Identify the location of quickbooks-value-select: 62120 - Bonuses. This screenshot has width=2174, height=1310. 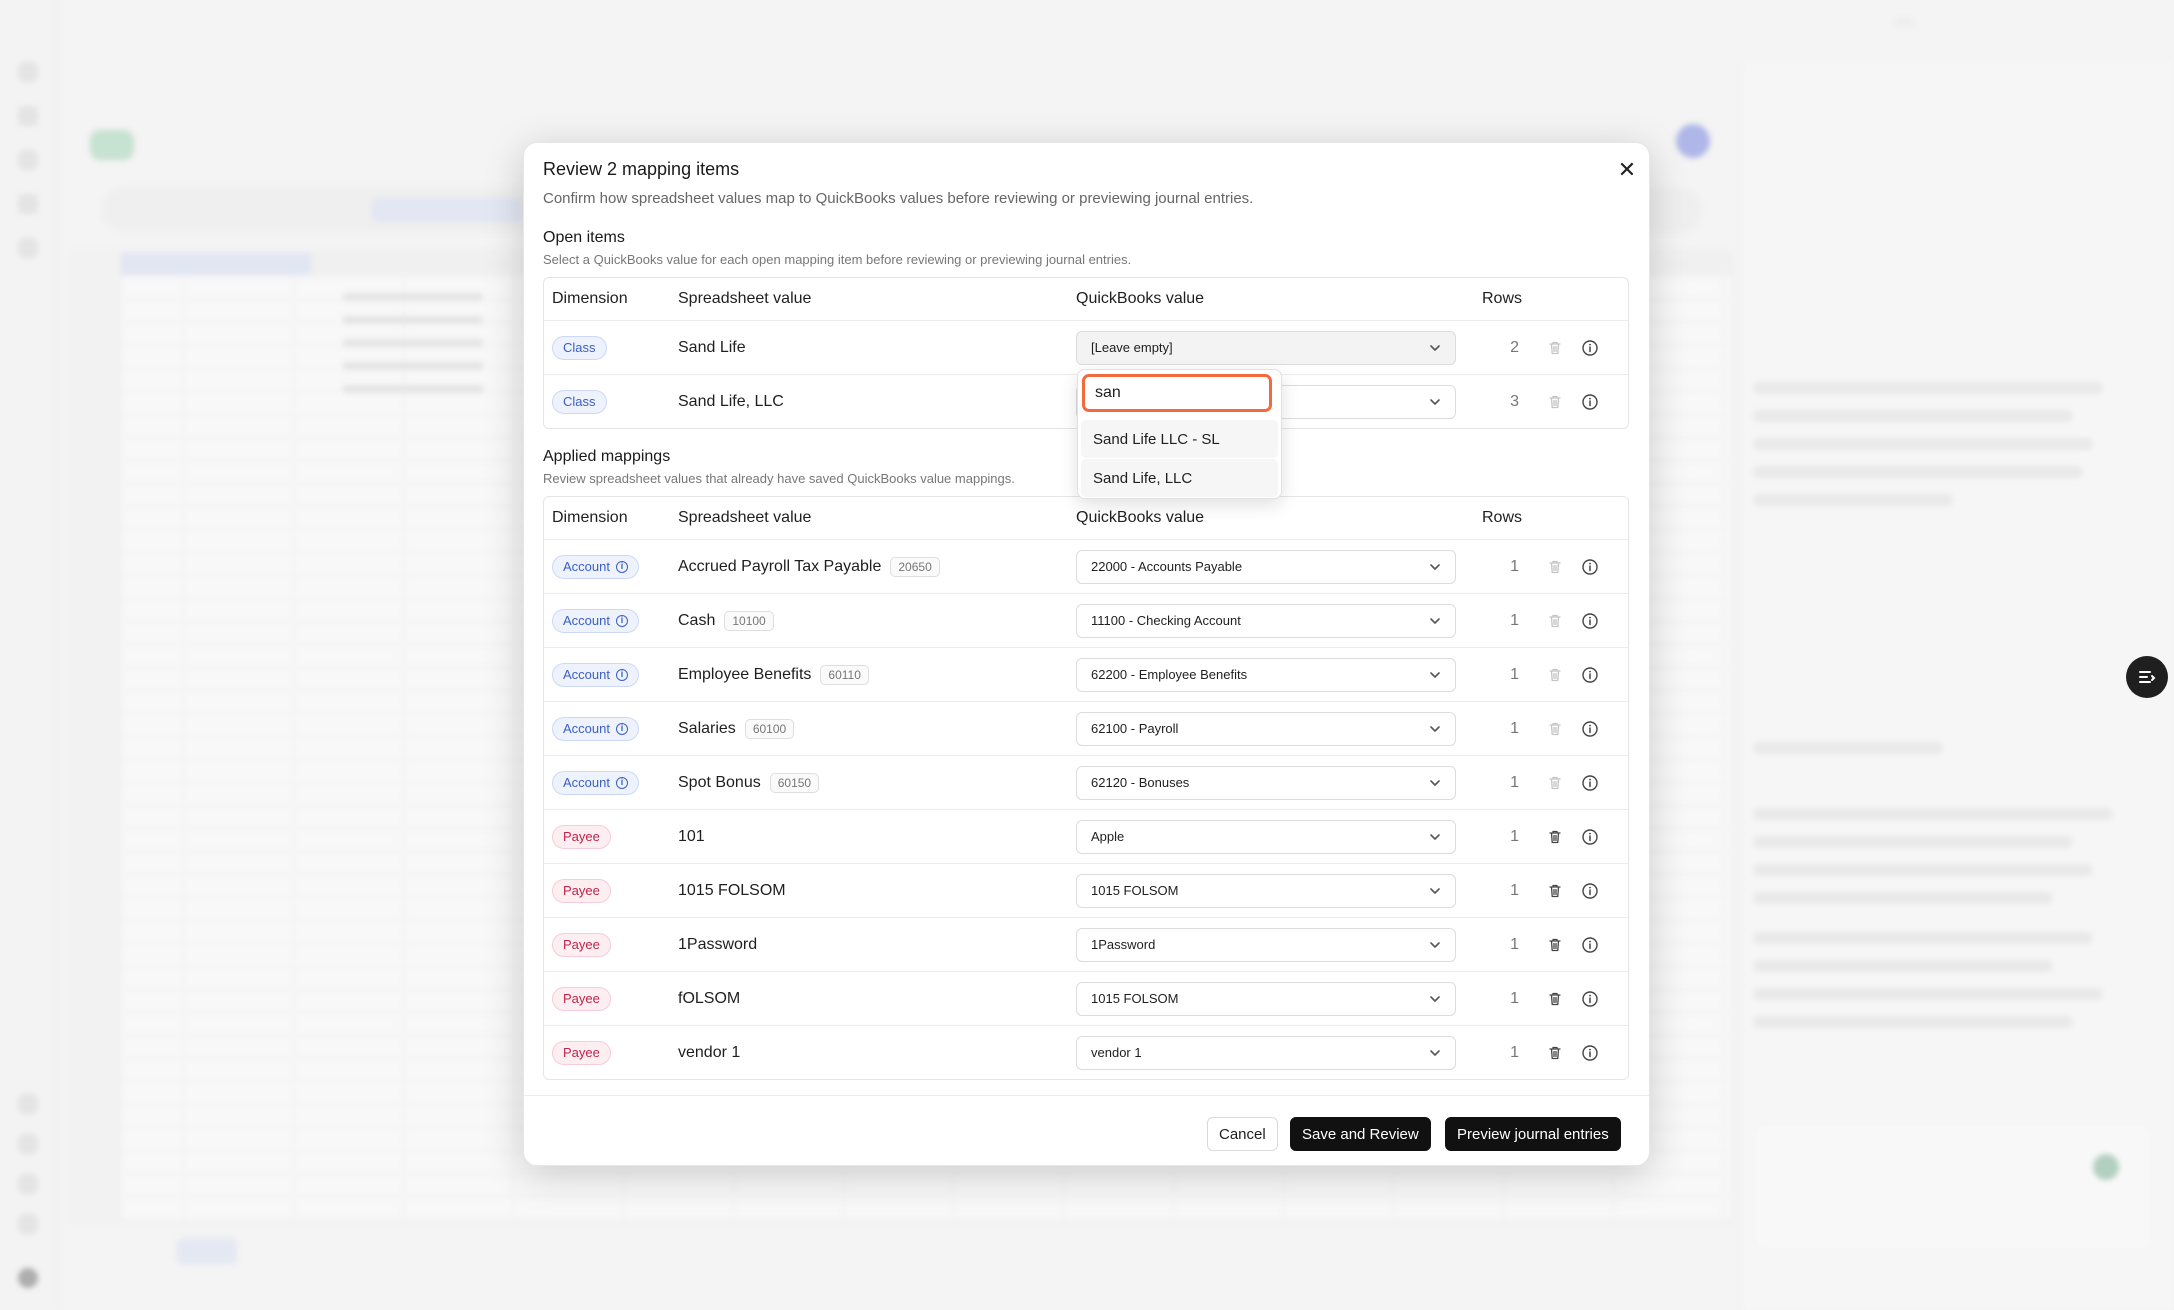
(1266, 782).